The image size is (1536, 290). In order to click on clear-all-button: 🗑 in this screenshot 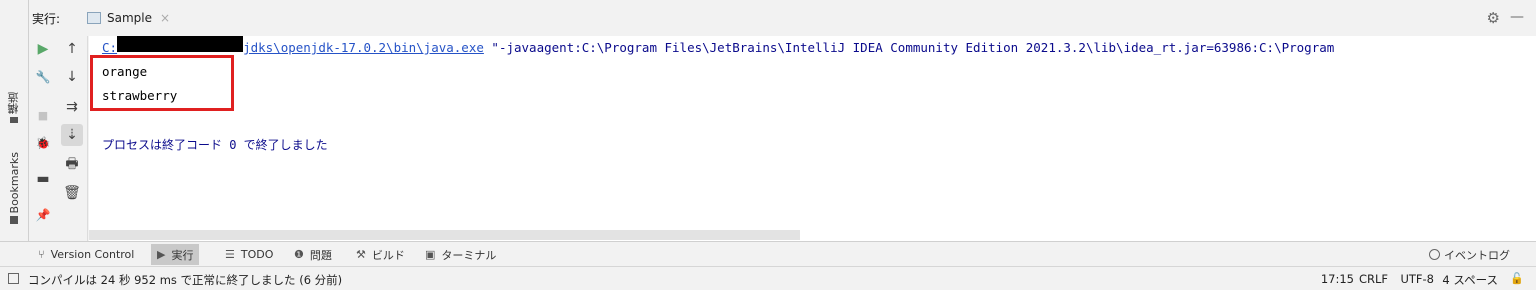, I will do `click(72, 193)`.